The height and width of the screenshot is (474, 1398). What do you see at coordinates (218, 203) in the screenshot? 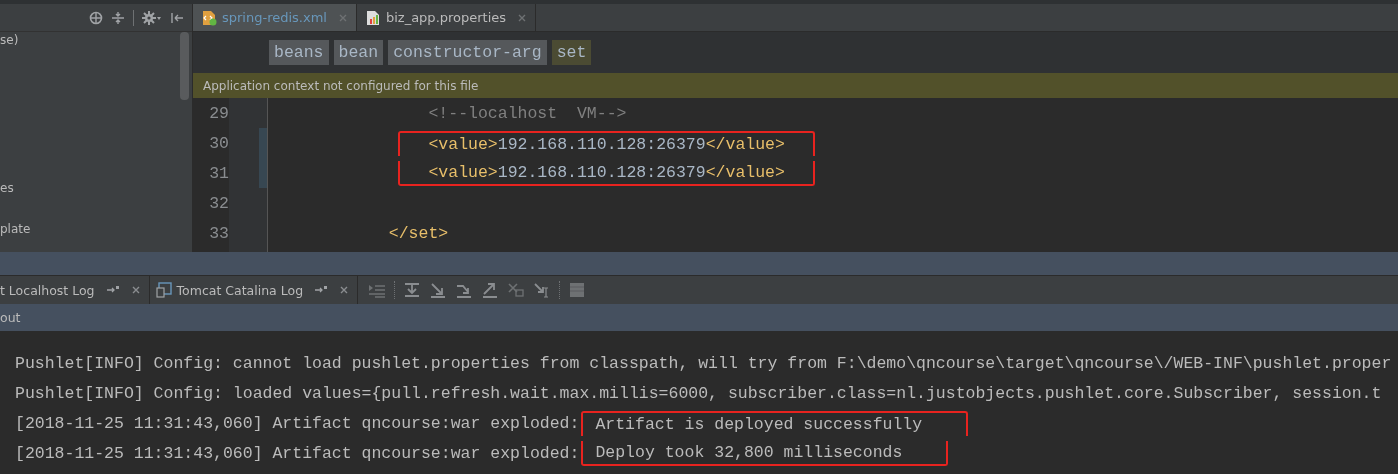
I see `line-number: 32` at bounding box center [218, 203].